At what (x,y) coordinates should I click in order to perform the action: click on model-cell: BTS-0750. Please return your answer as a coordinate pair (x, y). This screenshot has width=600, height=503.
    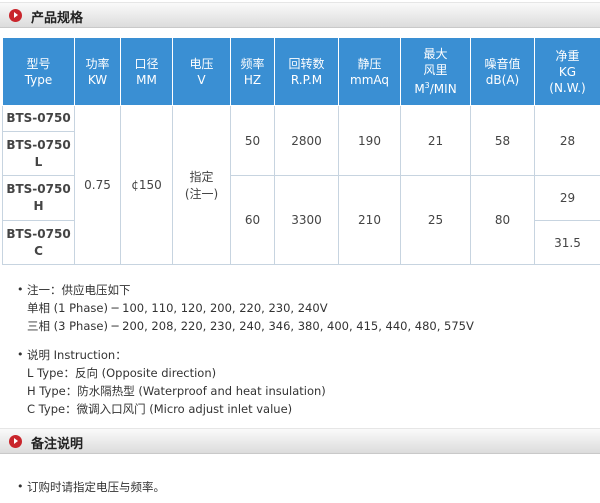
    Looking at the image, I should click on (38, 118).